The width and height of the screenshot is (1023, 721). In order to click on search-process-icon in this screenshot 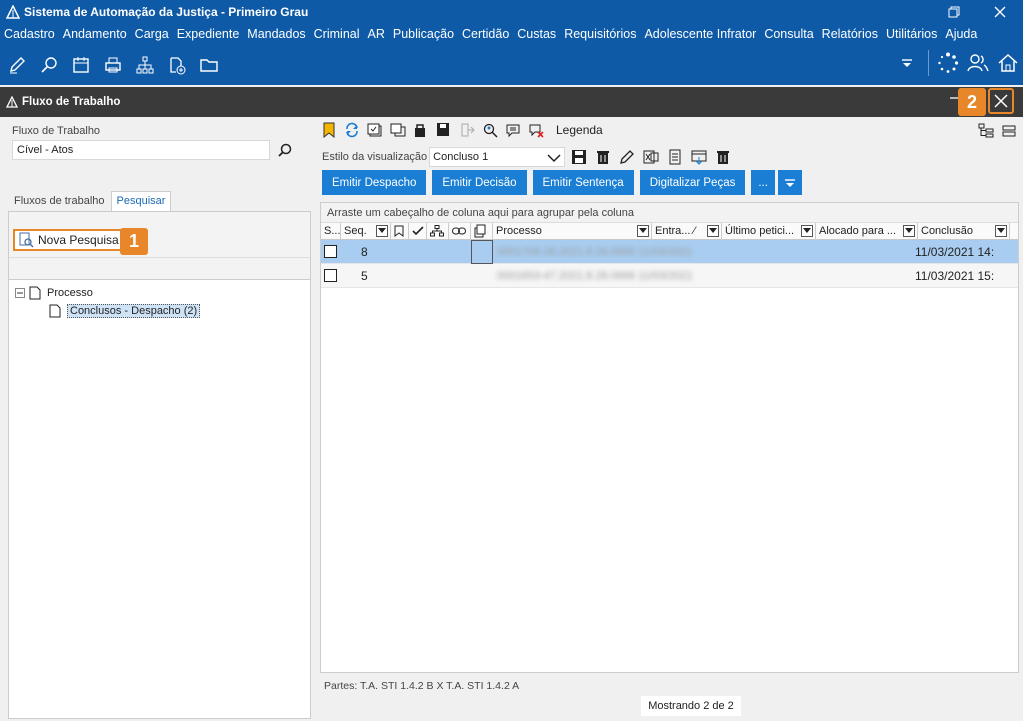, I will do `click(49, 65)`.